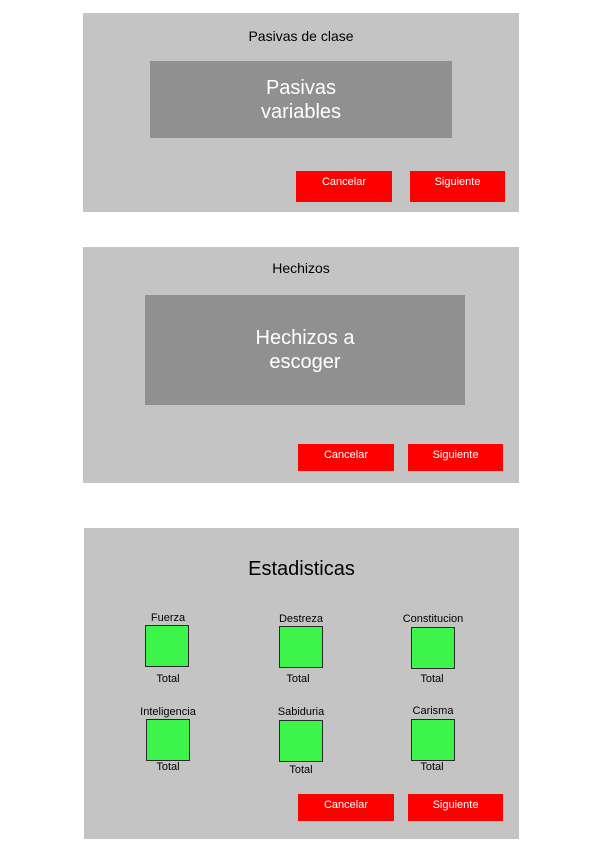 Image resolution: width=603 pixels, height=864 pixels. I want to click on spells-placeholder: Hechizos a escoger, so click(305, 350).